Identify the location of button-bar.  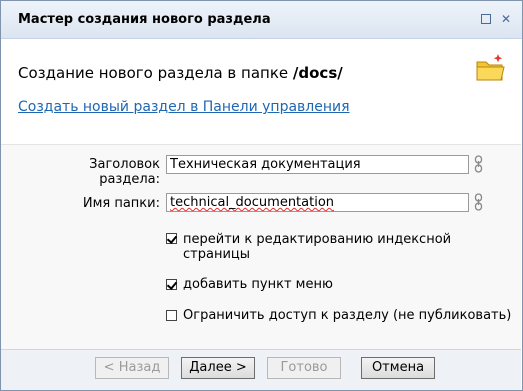
(261, 369).